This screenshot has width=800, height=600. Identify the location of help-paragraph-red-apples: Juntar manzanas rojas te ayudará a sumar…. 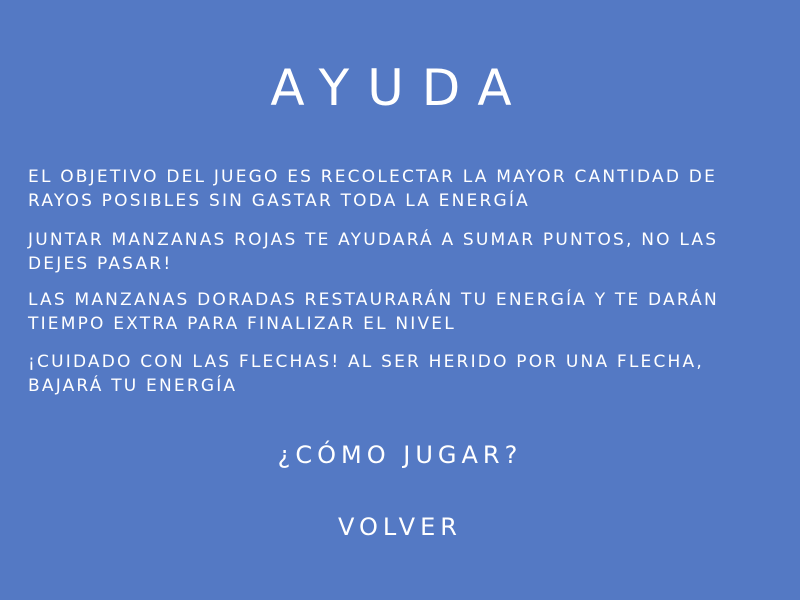
(373, 252).